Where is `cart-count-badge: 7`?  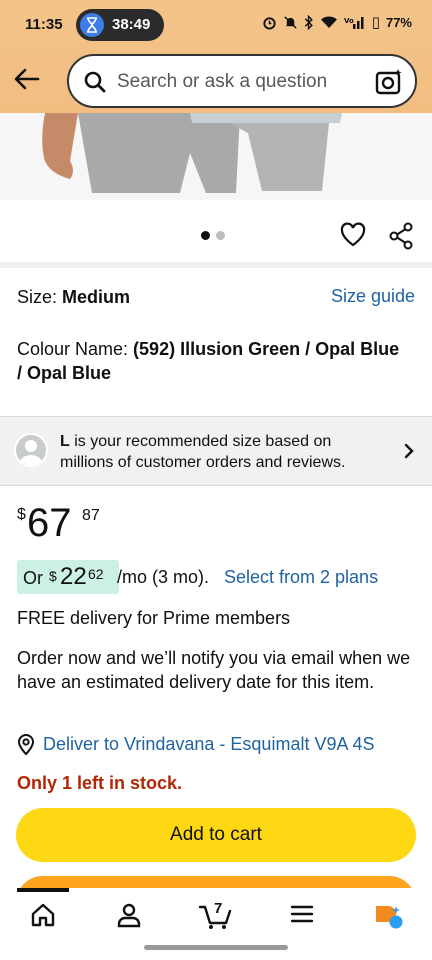
cart-count-badge: 7 is located at coordinates (218, 908).